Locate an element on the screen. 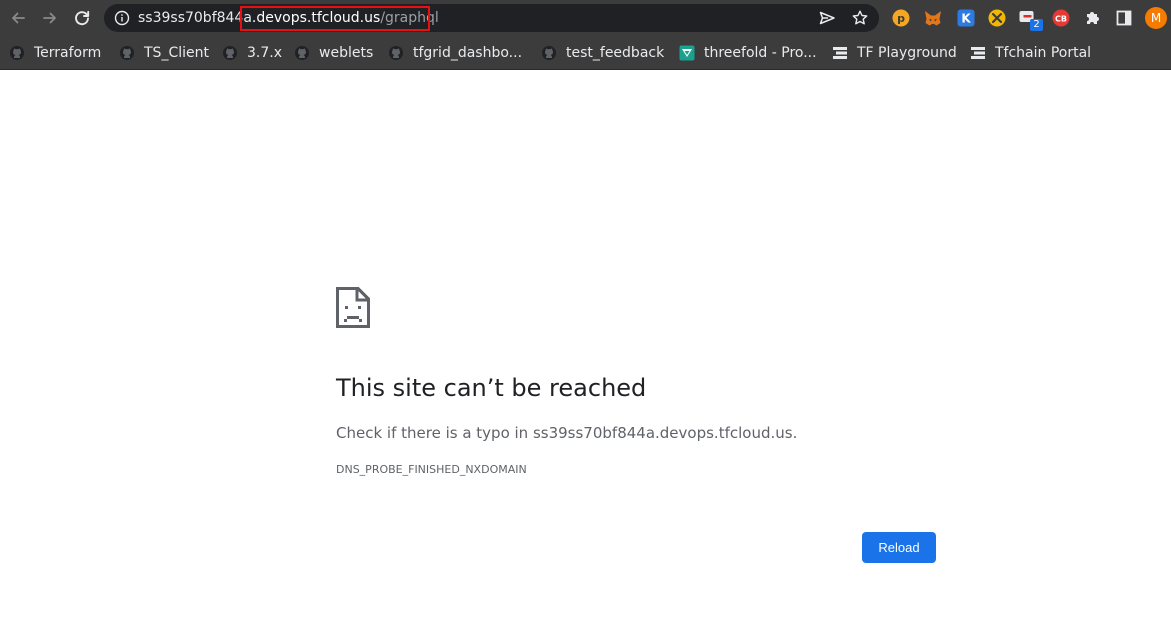  forward-button is located at coordinates (50, 18).